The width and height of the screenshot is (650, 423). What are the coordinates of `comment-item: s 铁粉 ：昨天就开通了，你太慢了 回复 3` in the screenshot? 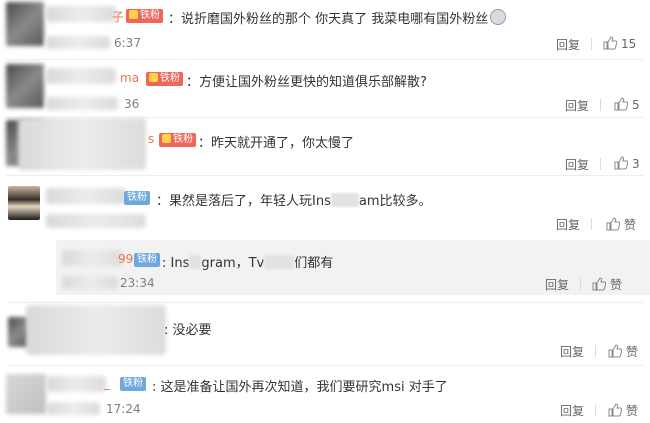 It's located at (325, 146).